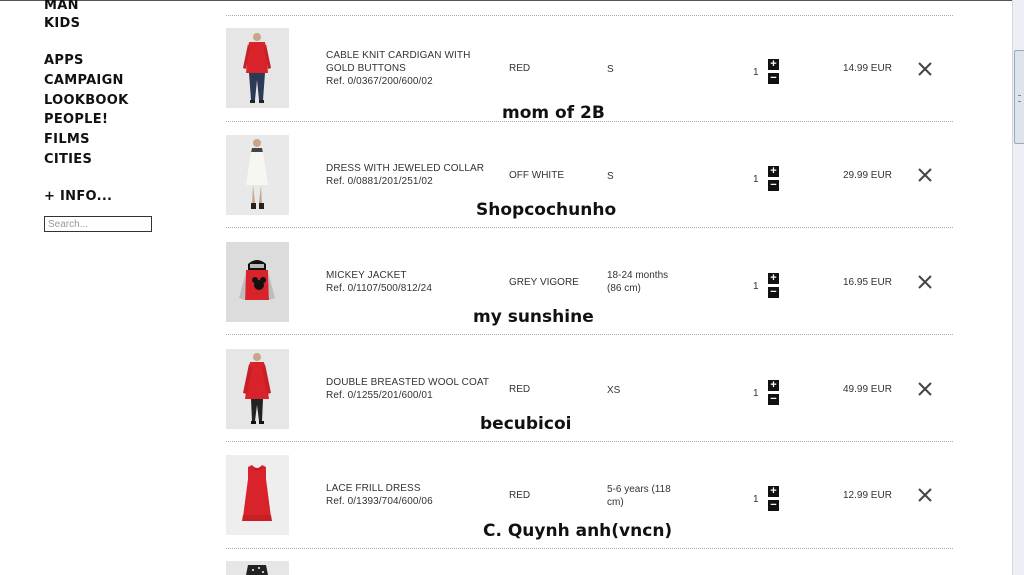 The height and width of the screenshot is (575, 1024). What do you see at coordinates (98, 224) in the screenshot?
I see `search-input` at bounding box center [98, 224].